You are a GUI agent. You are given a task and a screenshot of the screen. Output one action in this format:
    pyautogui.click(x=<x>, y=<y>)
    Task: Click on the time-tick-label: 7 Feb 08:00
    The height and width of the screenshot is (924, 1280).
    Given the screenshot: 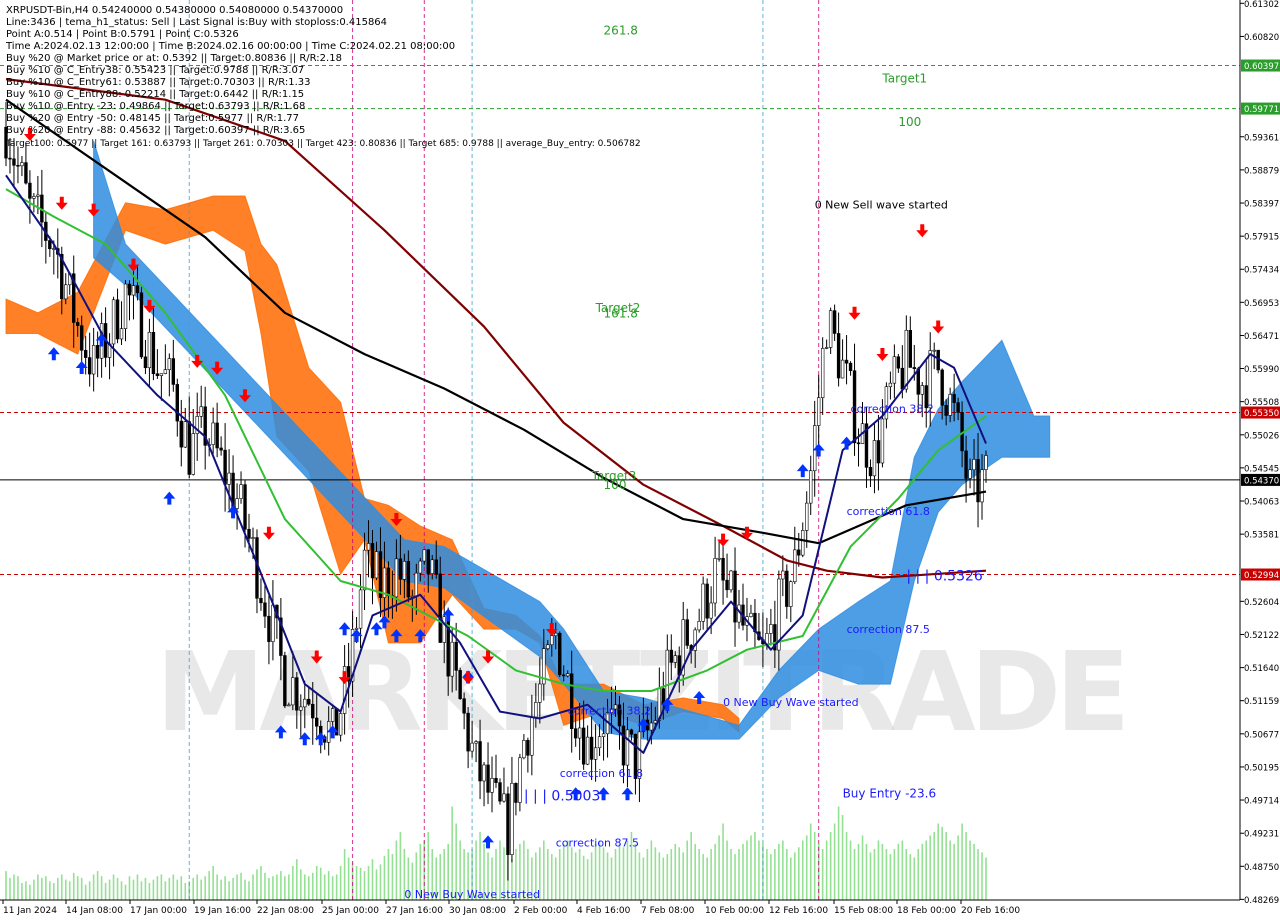 What is the action you would take?
    pyautogui.click(x=668, y=911)
    